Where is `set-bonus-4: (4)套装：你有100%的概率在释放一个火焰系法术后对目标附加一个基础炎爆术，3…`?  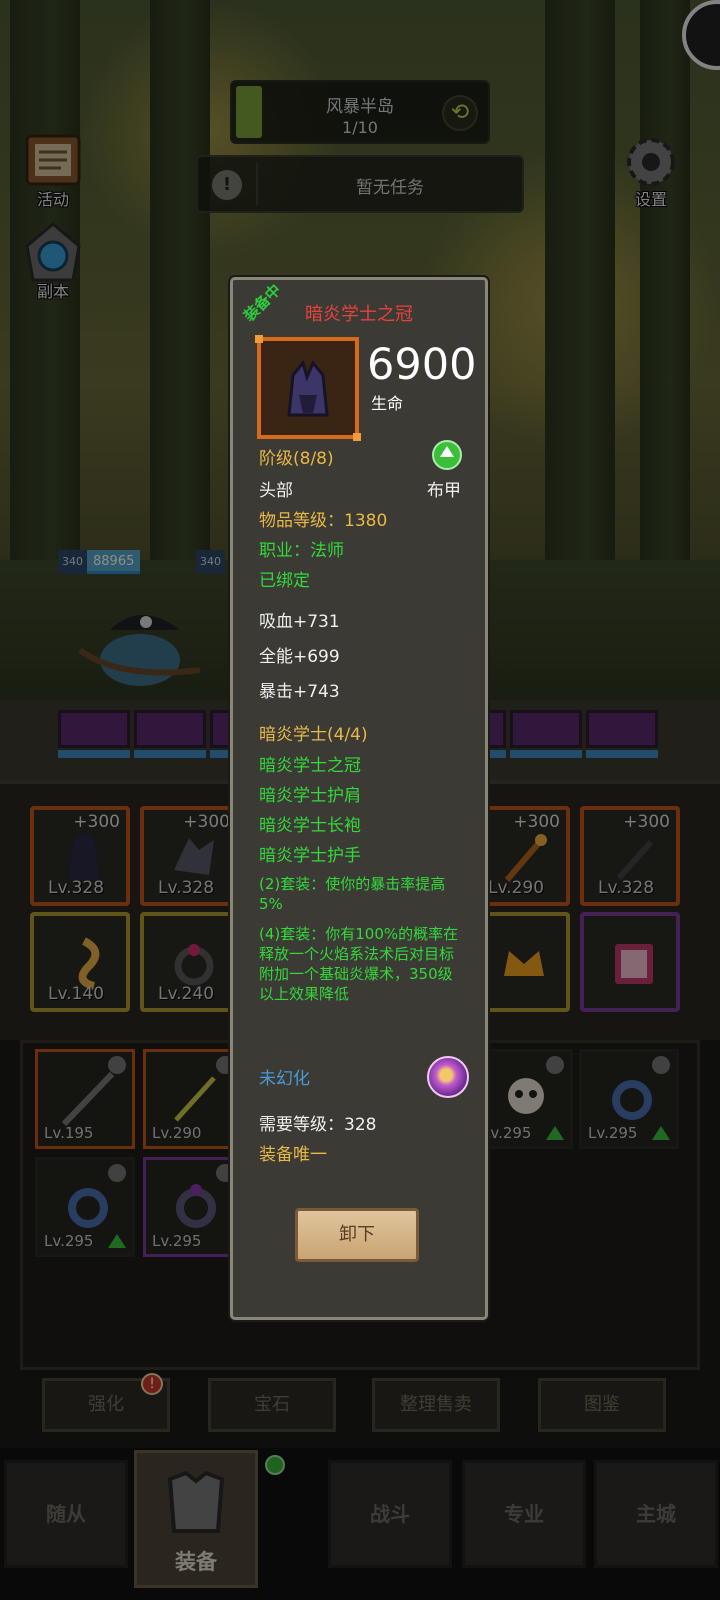 set-bonus-4: (4)套装：你有100%的概率在释放一个火焰系法术后对目标附加一个基础炎爆术，3… is located at coordinates (359, 964).